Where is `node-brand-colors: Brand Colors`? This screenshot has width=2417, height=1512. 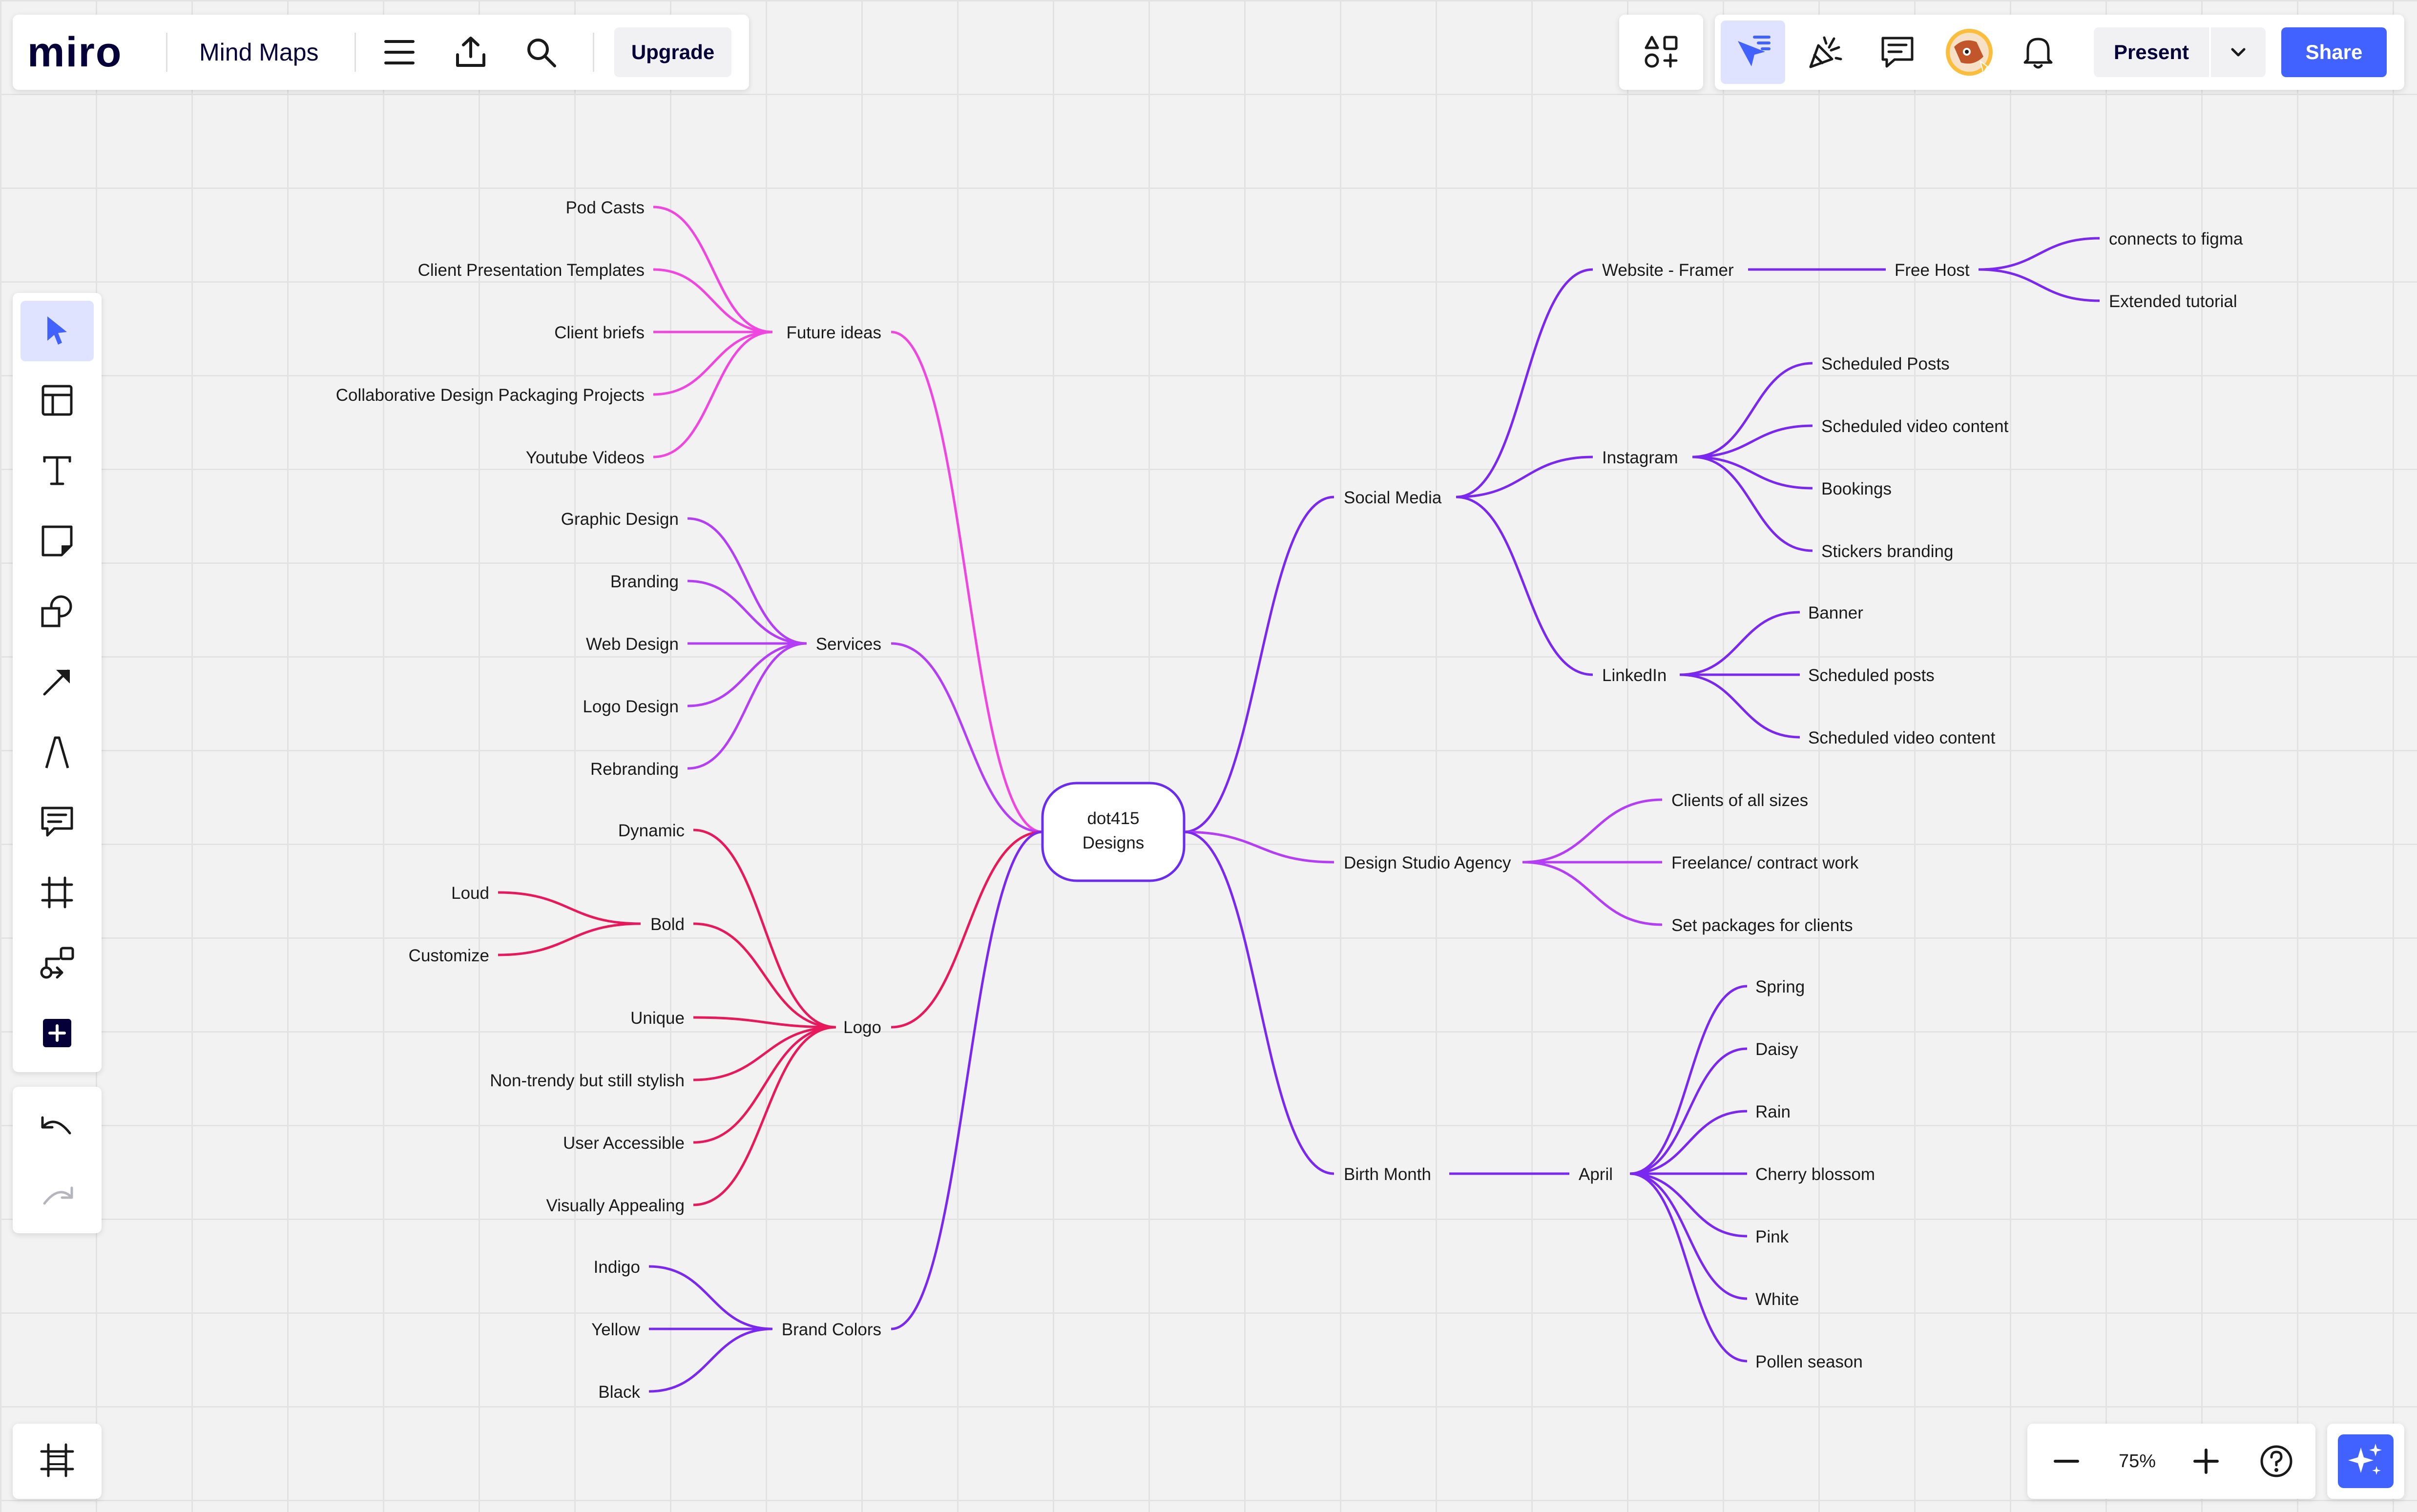 node-brand-colors: Brand Colors is located at coordinates (831, 1329).